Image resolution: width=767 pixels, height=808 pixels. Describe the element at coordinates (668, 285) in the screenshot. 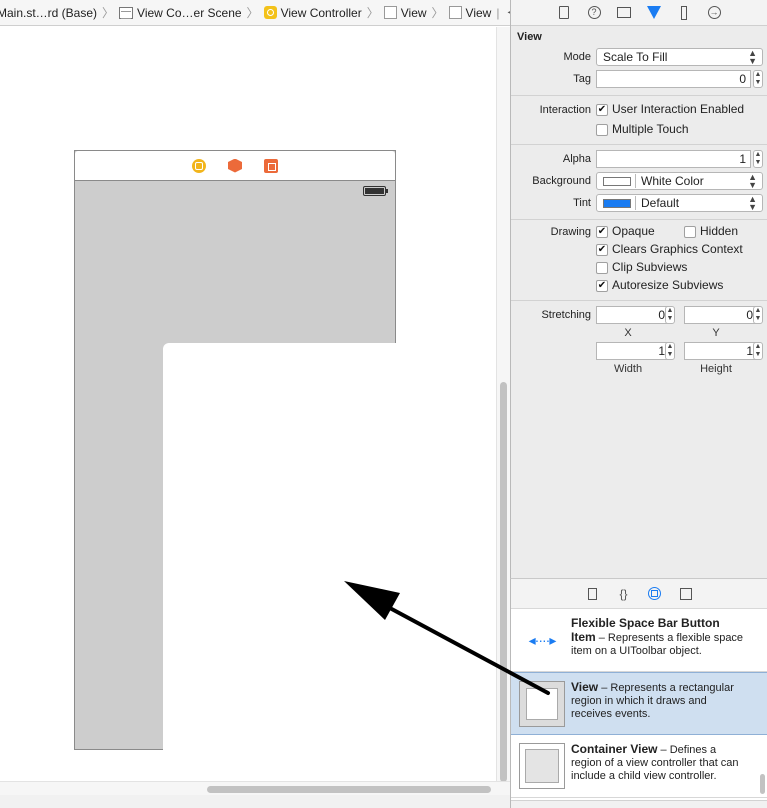

I see `autoresize-label: Autoresize Subviews` at that location.